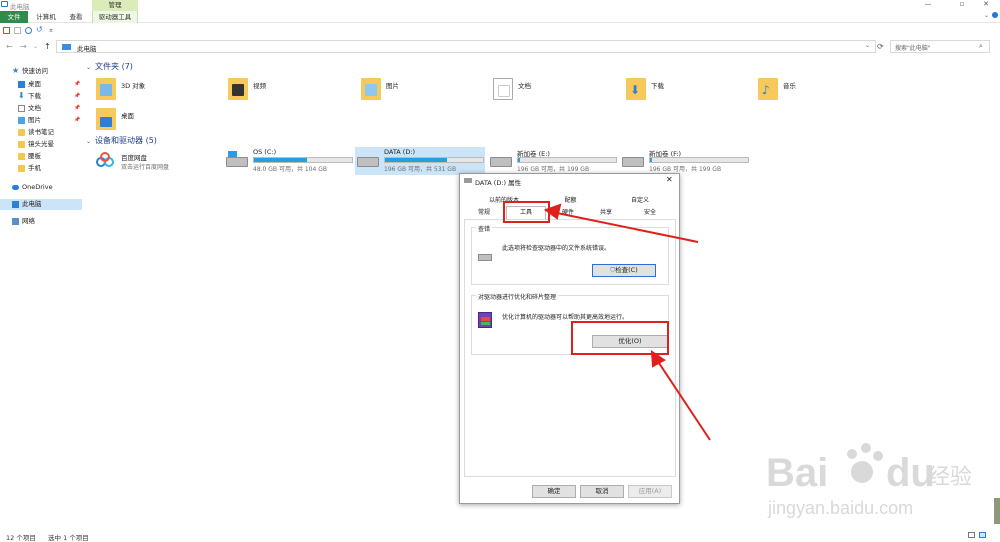 This screenshot has height=542, width=1000. What do you see at coordinates (862, 472) in the screenshot?
I see `paw-icon` at bounding box center [862, 472].